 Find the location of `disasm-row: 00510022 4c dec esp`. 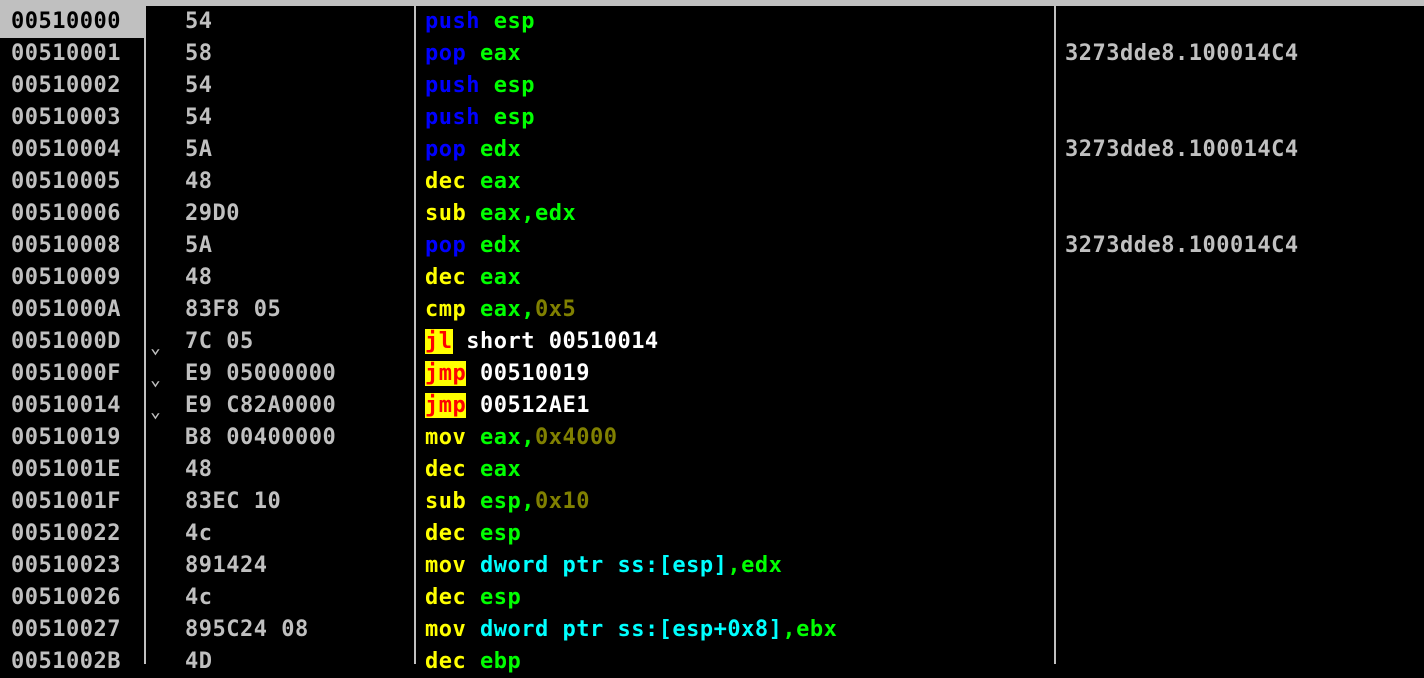

disasm-row: 00510022 4c dec esp is located at coordinates (712, 534).